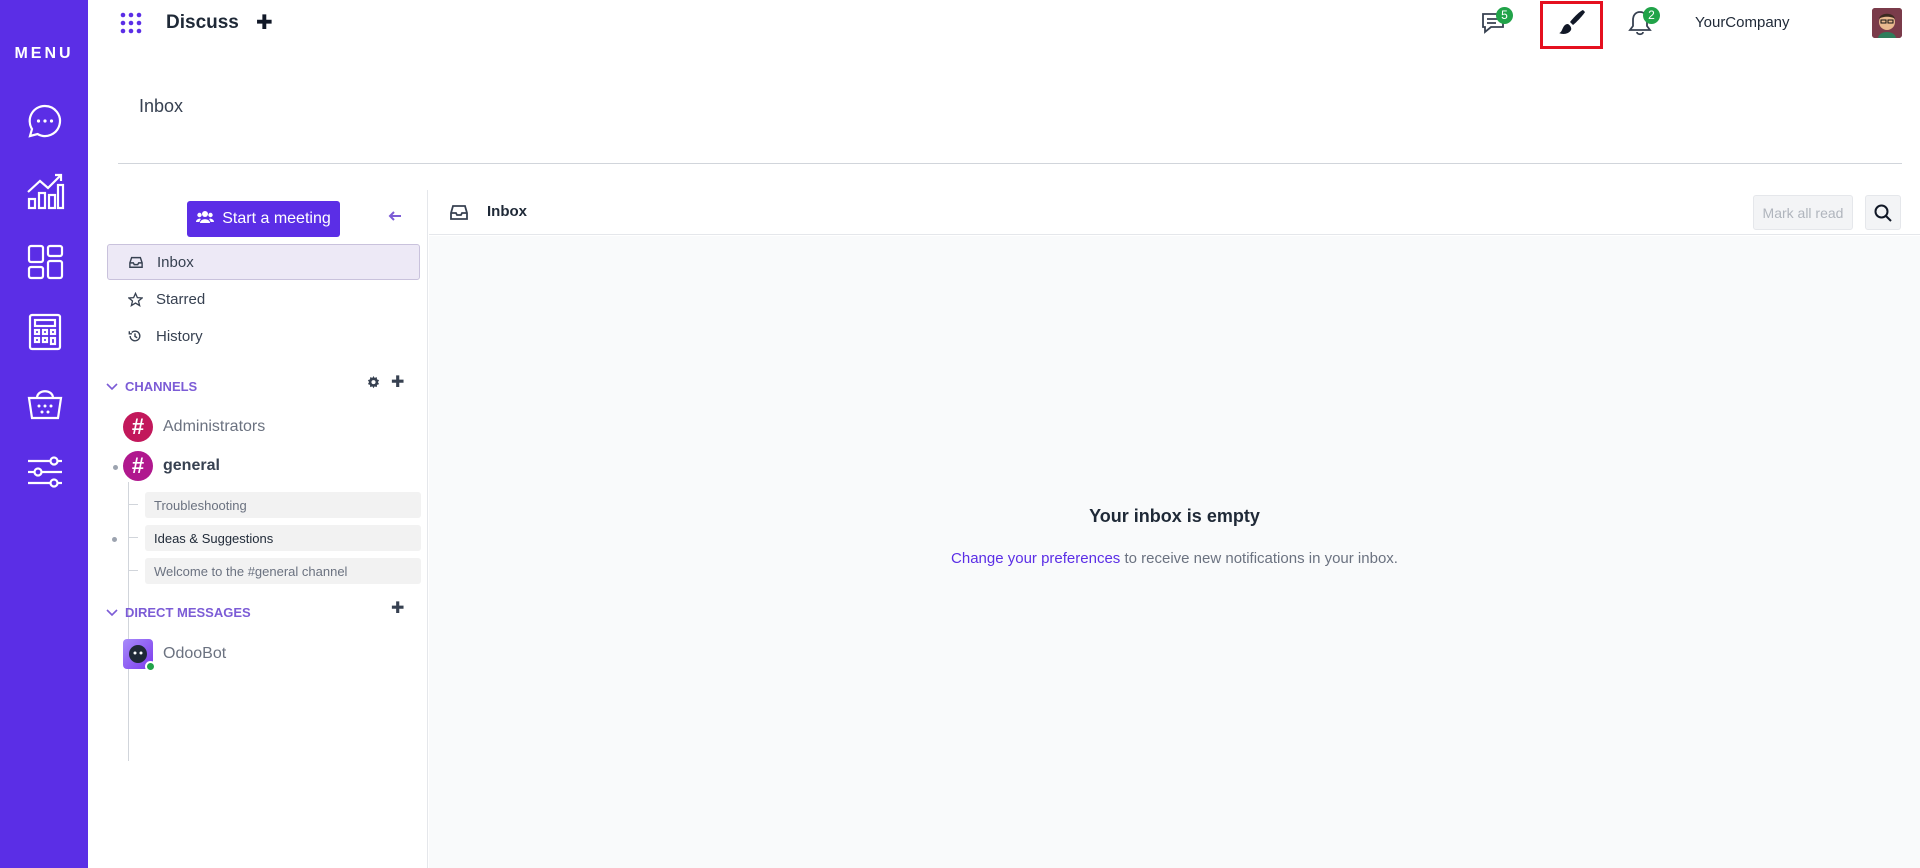 Image resolution: width=1920 pixels, height=868 pixels. Describe the element at coordinates (397, 382) in the screenshot. I see `add-channel-button: ✚` at that location.